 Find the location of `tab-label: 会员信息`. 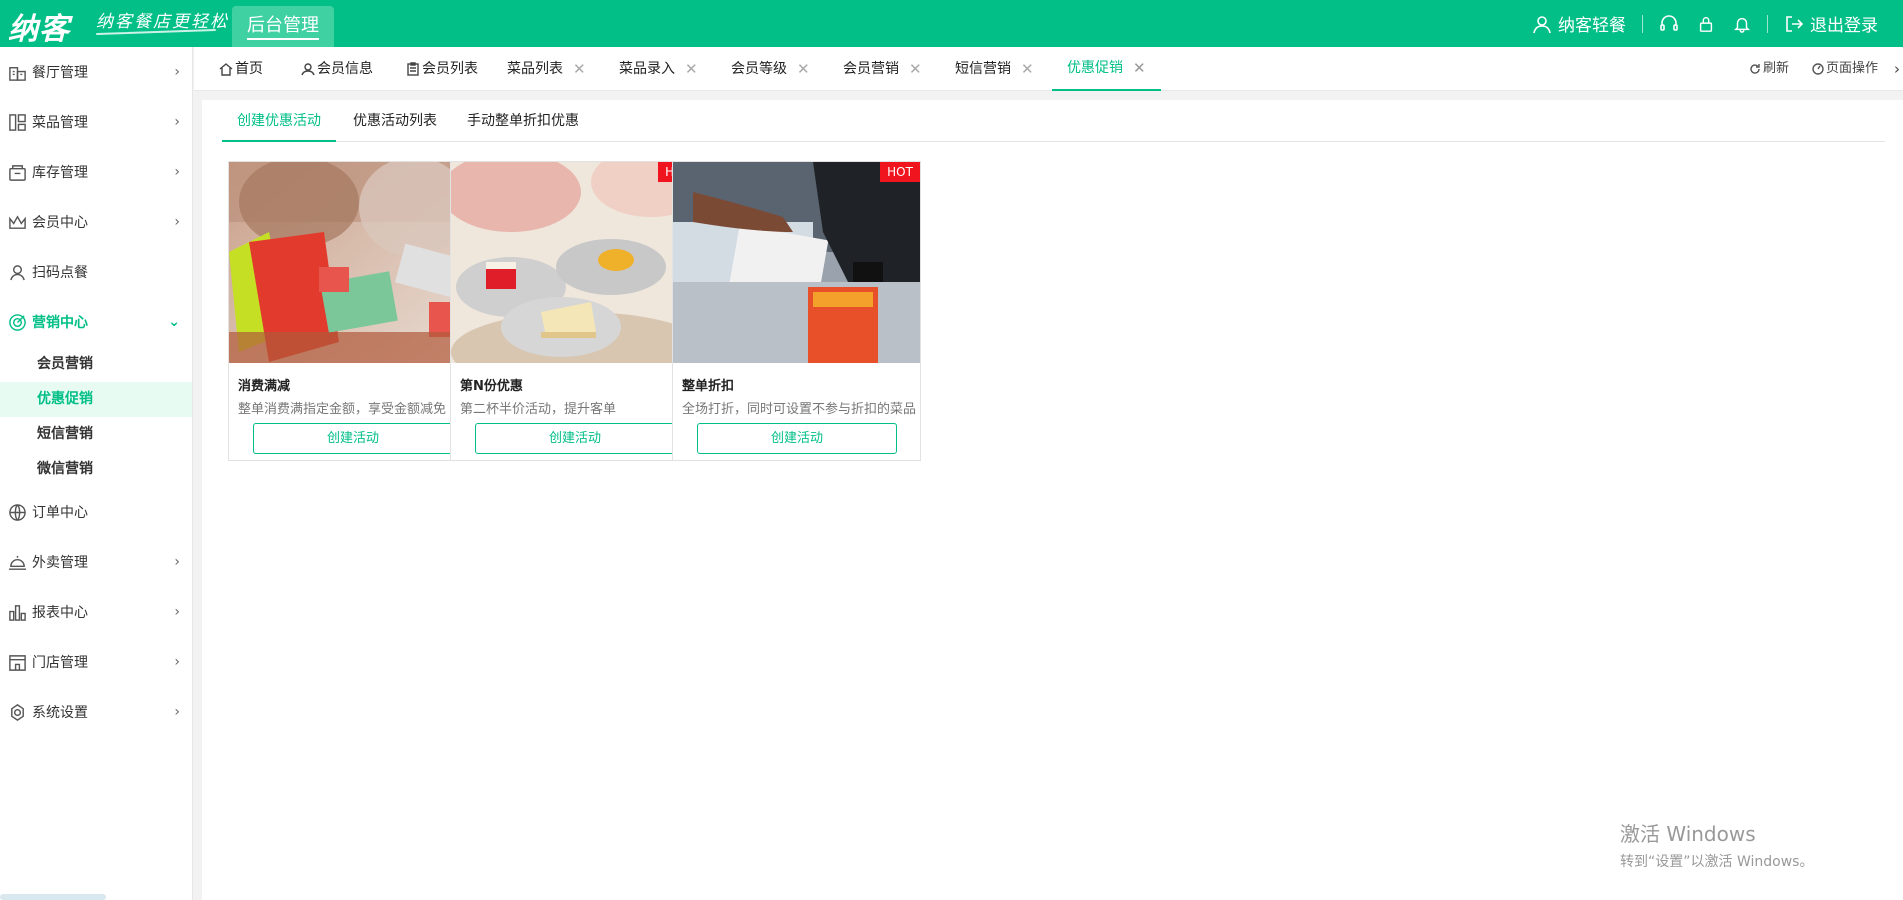

tab-label: 会员信息 is located at coordinates (345, 69).